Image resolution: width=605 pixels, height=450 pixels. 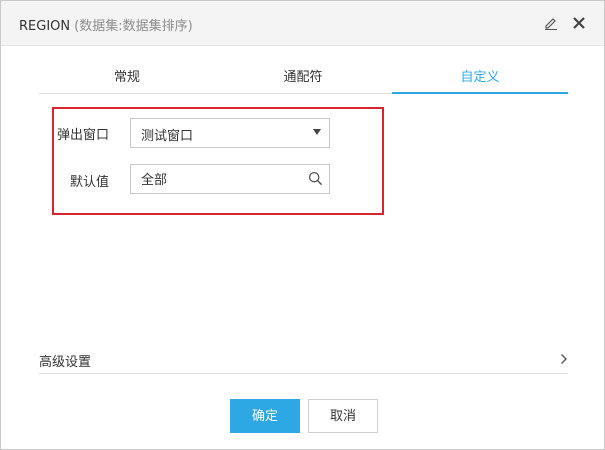 I want to click on default-value-field, so click(x=230, y=179).